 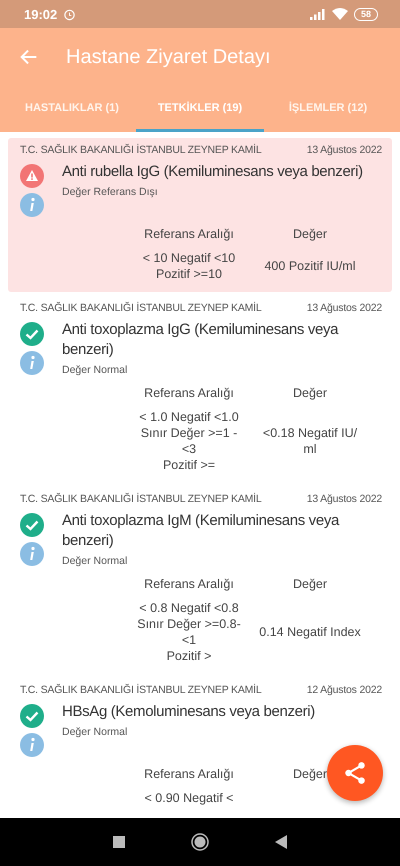 What do you see at coordinates (200, 842) in the screenshot?
I see `home-icon` at bounding box center [200, 842].